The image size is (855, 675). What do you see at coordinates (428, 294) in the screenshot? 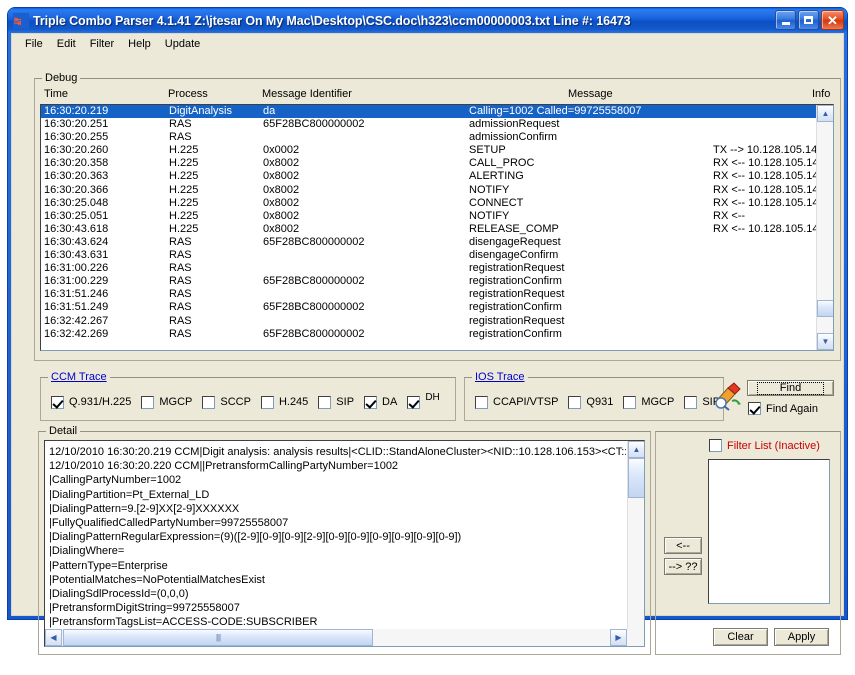
I see `table-row: 16:31:51.246 RAS registrationRequest` at bounding box center [428, 294].